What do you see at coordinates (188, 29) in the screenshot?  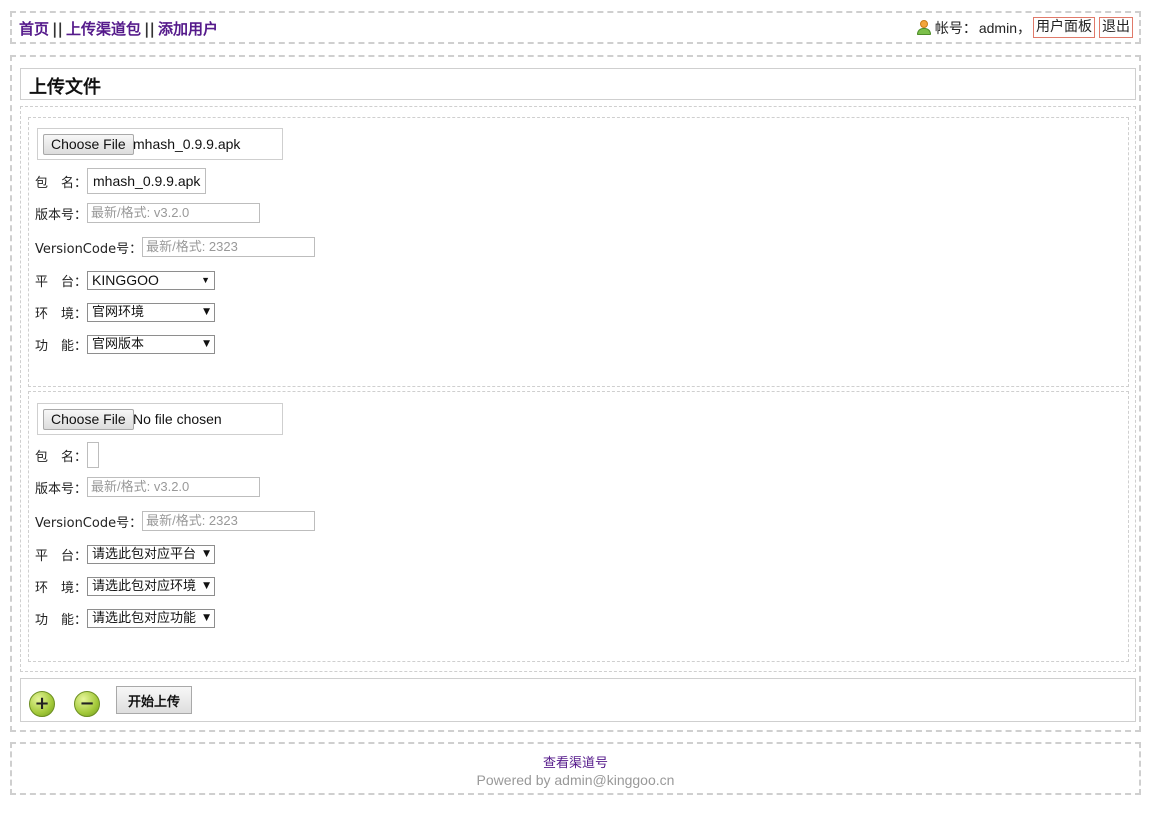 I see `nav-add-user-link: 添加用户` at bounding box center [188, 29].